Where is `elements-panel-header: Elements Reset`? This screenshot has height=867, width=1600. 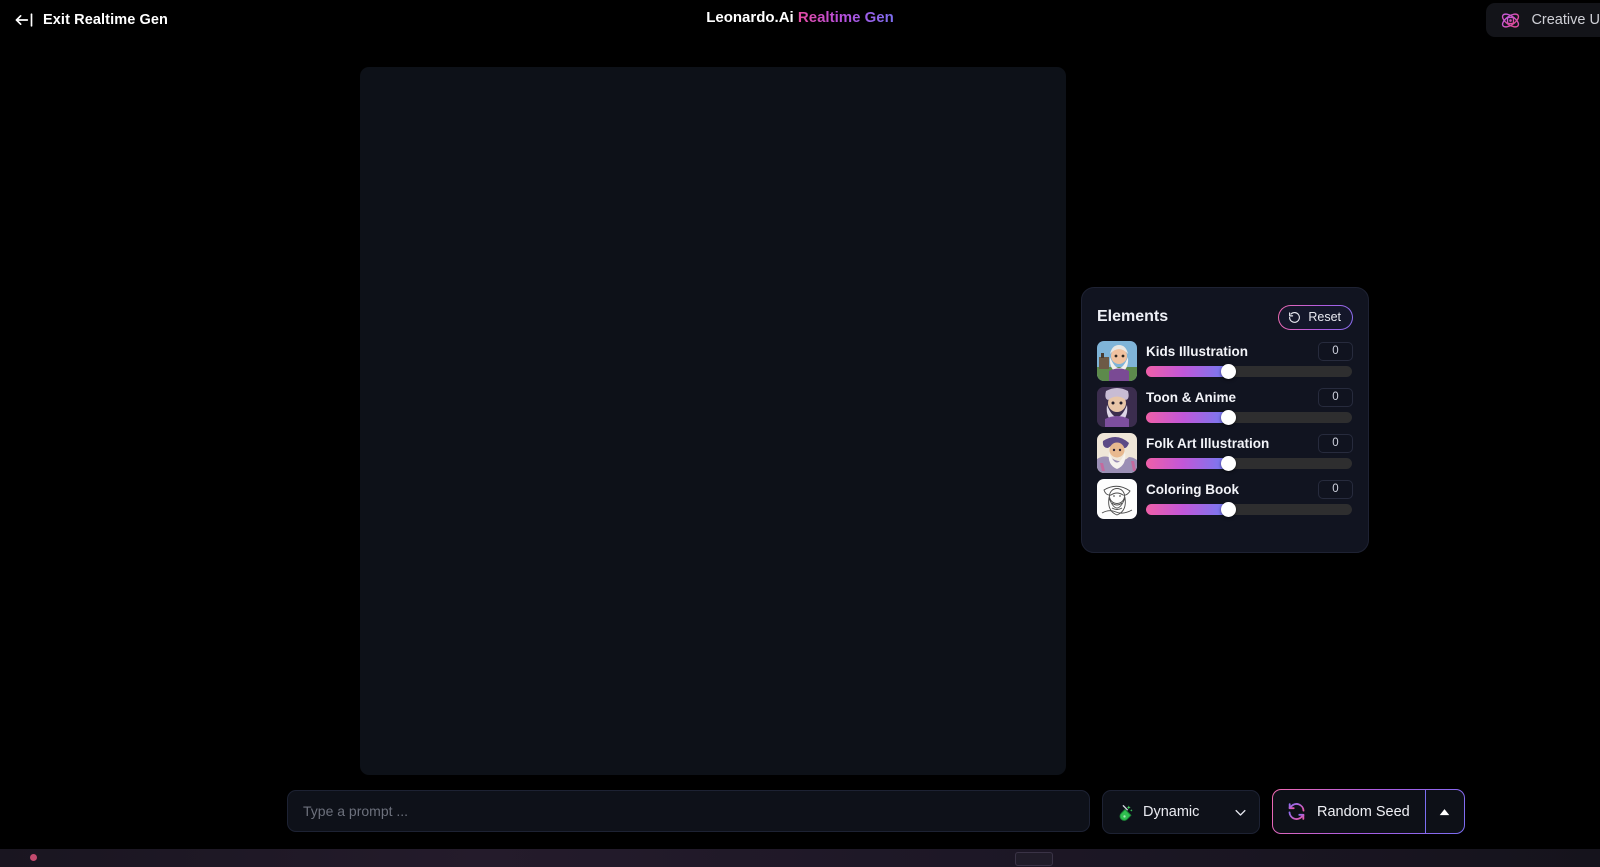
elements-panel-header: Elements Reset is located at coordinates (1225, 317).